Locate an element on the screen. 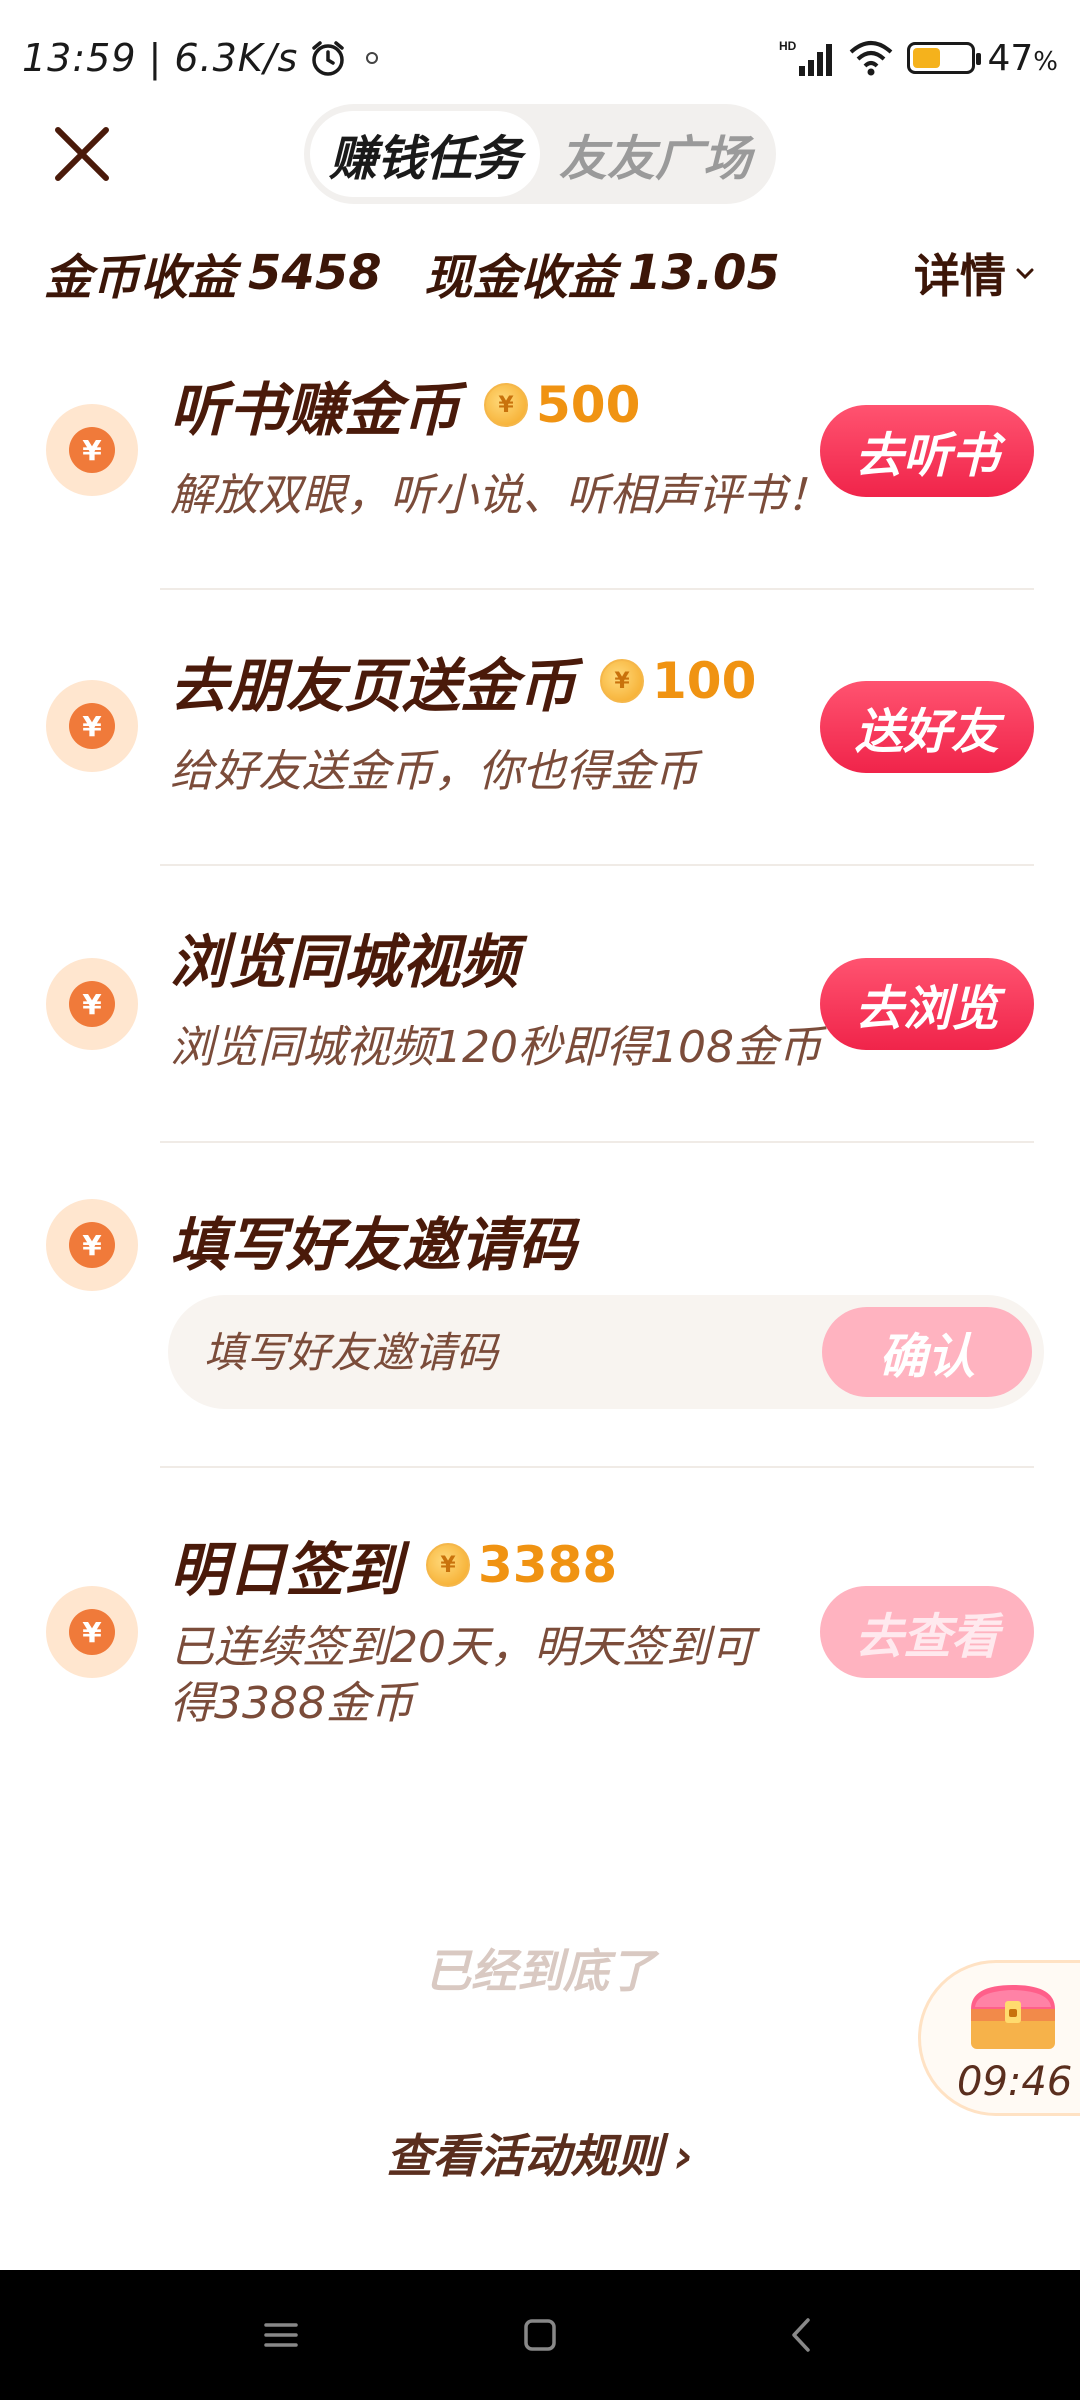 The image size is (1080, 2400). end-of-list-text: 已经到底了 is located at coordinates (540, 1971).